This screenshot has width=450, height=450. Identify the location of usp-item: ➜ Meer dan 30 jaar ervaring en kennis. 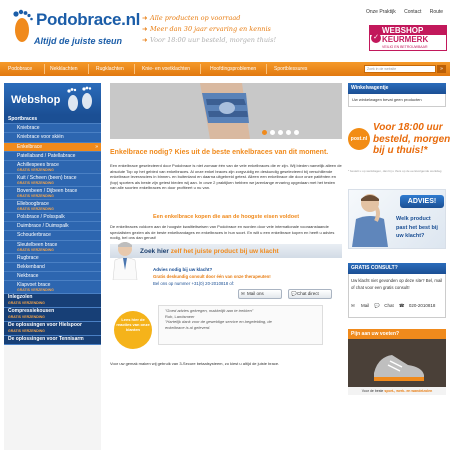
(227, 29).